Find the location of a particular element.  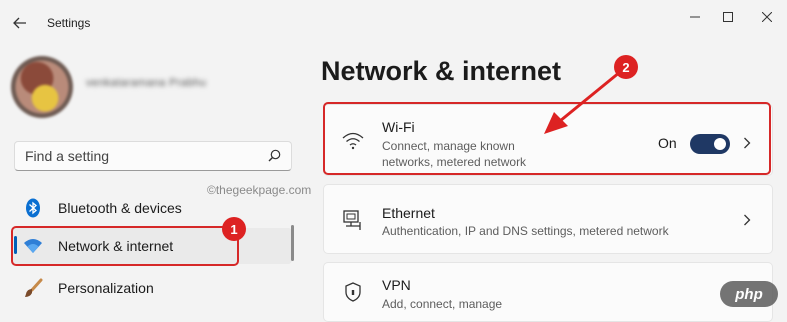

back-button is located at coordinates (20, 23).